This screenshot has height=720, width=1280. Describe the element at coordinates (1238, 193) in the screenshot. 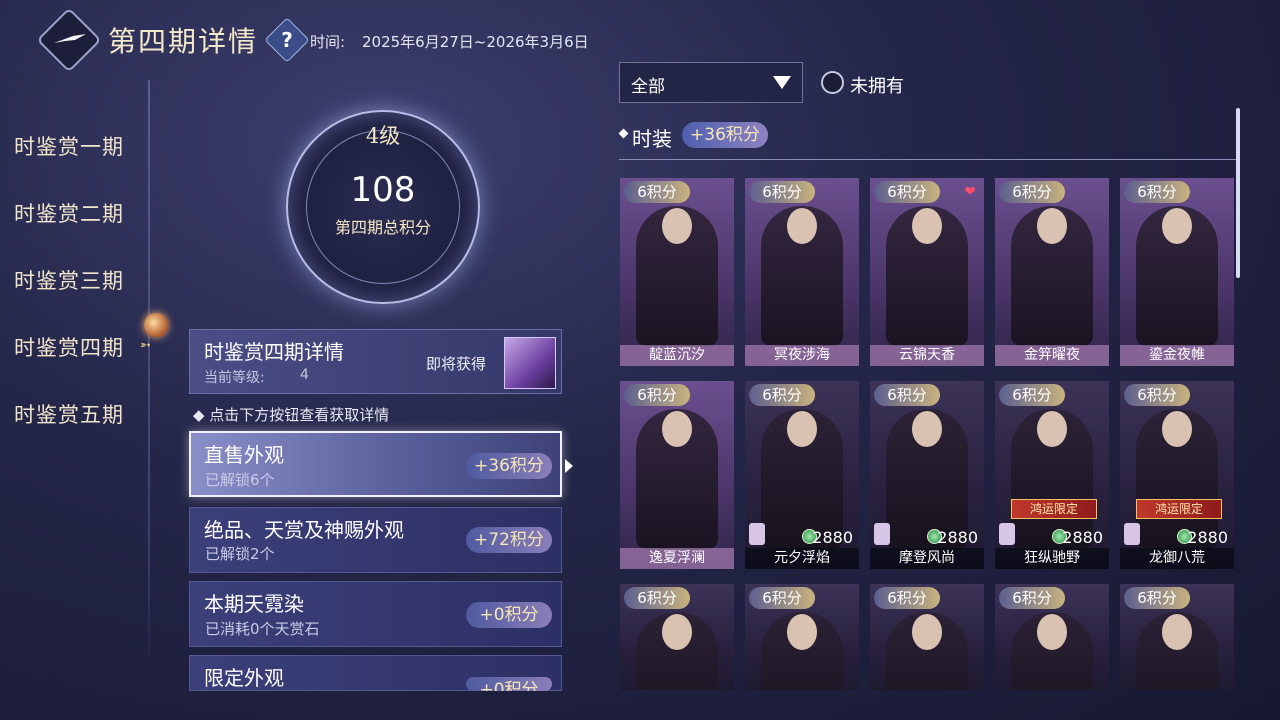

I see `scrollbar` at that location.